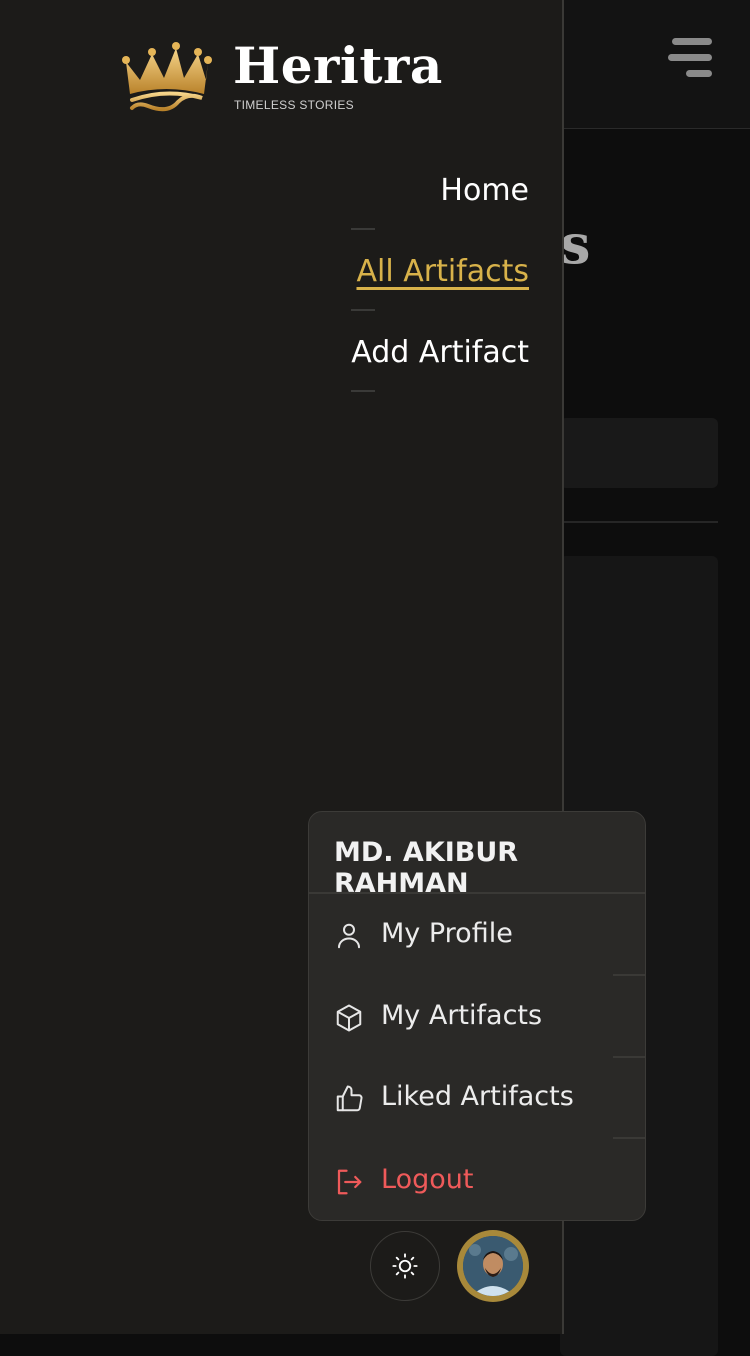 This screenshot has height=1356, width=750. Describe the element at coordinates (167, 77) in the screenshot. I see `crown-icon` at that location.